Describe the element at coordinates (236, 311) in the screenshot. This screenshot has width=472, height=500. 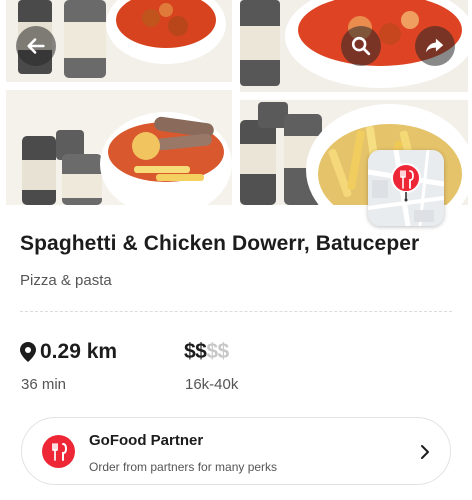
I see `divider` at that location.